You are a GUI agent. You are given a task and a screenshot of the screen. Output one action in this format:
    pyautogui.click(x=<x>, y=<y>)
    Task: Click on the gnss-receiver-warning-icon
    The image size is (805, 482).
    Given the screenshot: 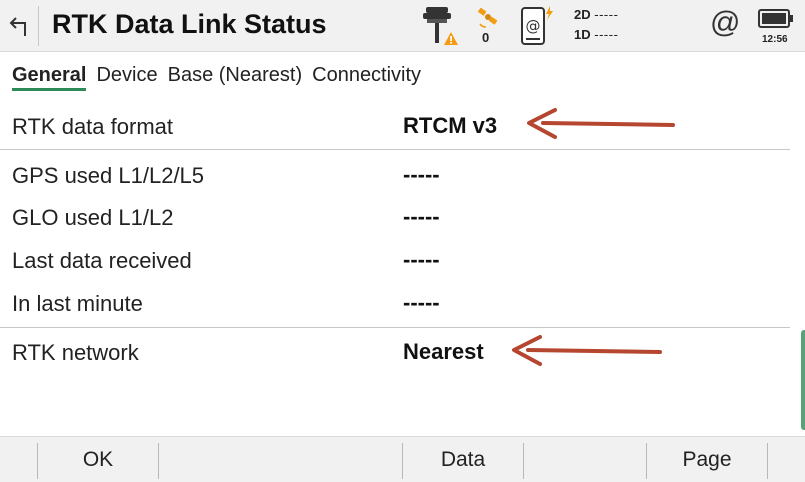 What is the action you would take?
    pyautogui.click(x=440, y=26)
    